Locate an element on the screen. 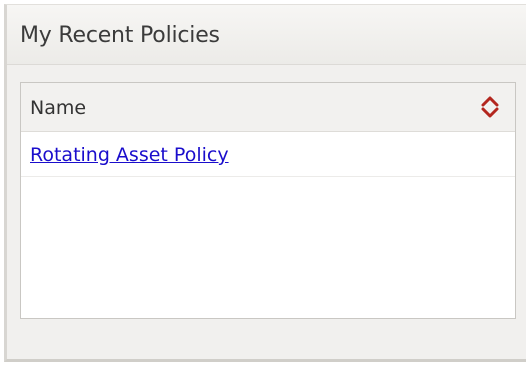 The image size is (527, 366). sort-up-down-icon is located at coordinates (490, 107).